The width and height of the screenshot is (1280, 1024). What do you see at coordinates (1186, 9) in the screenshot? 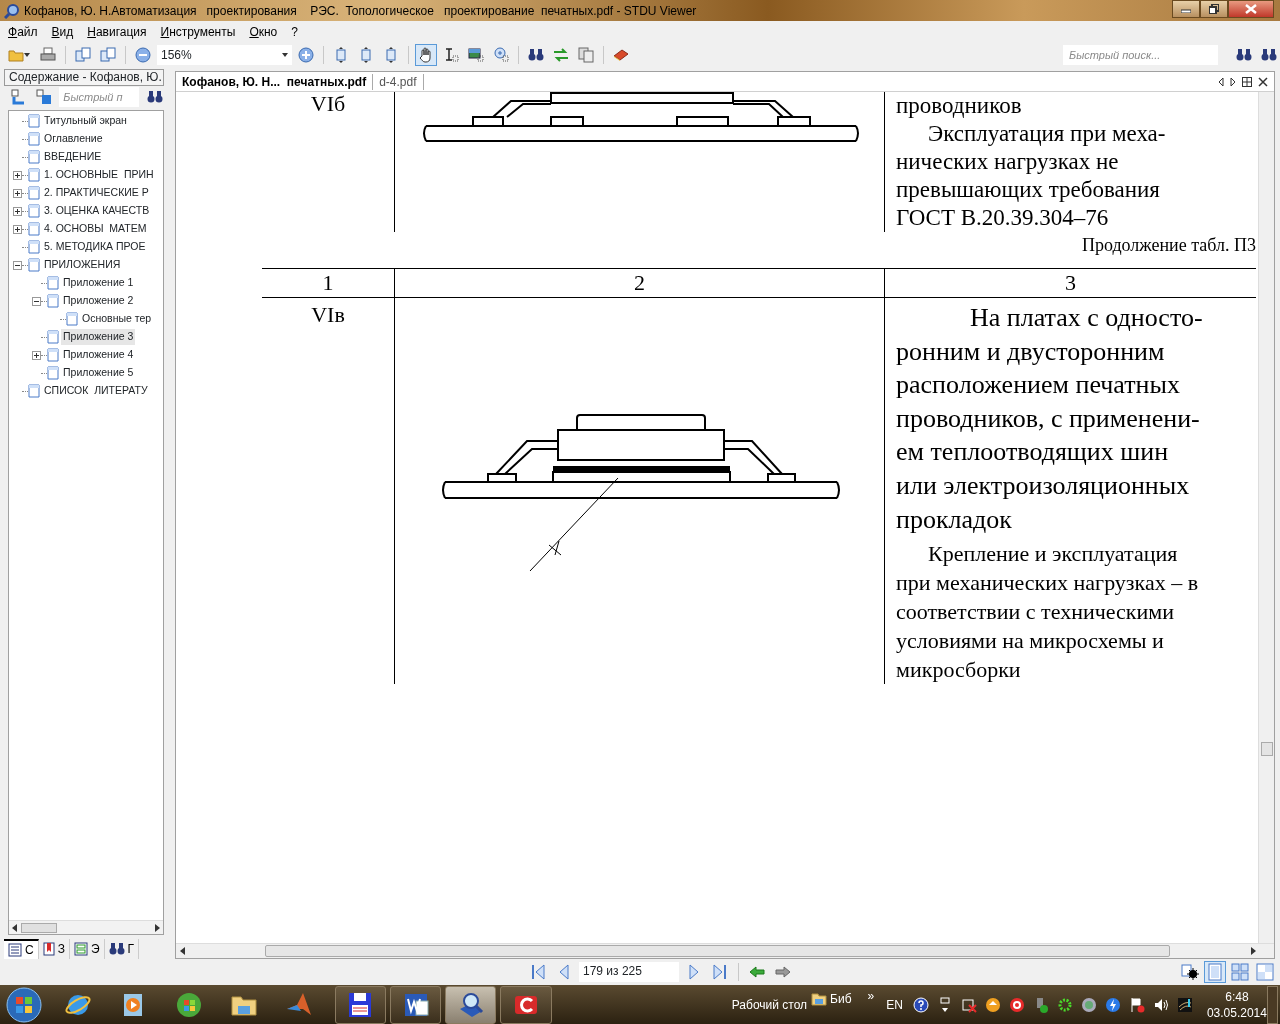
I see `minimize-button` at bounding box center [1186, 9].